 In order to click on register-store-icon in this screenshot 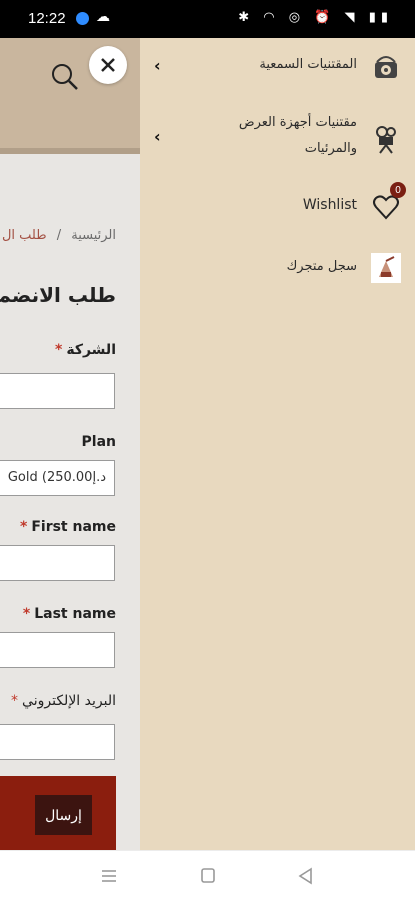, I will do `click(386, 268)`.